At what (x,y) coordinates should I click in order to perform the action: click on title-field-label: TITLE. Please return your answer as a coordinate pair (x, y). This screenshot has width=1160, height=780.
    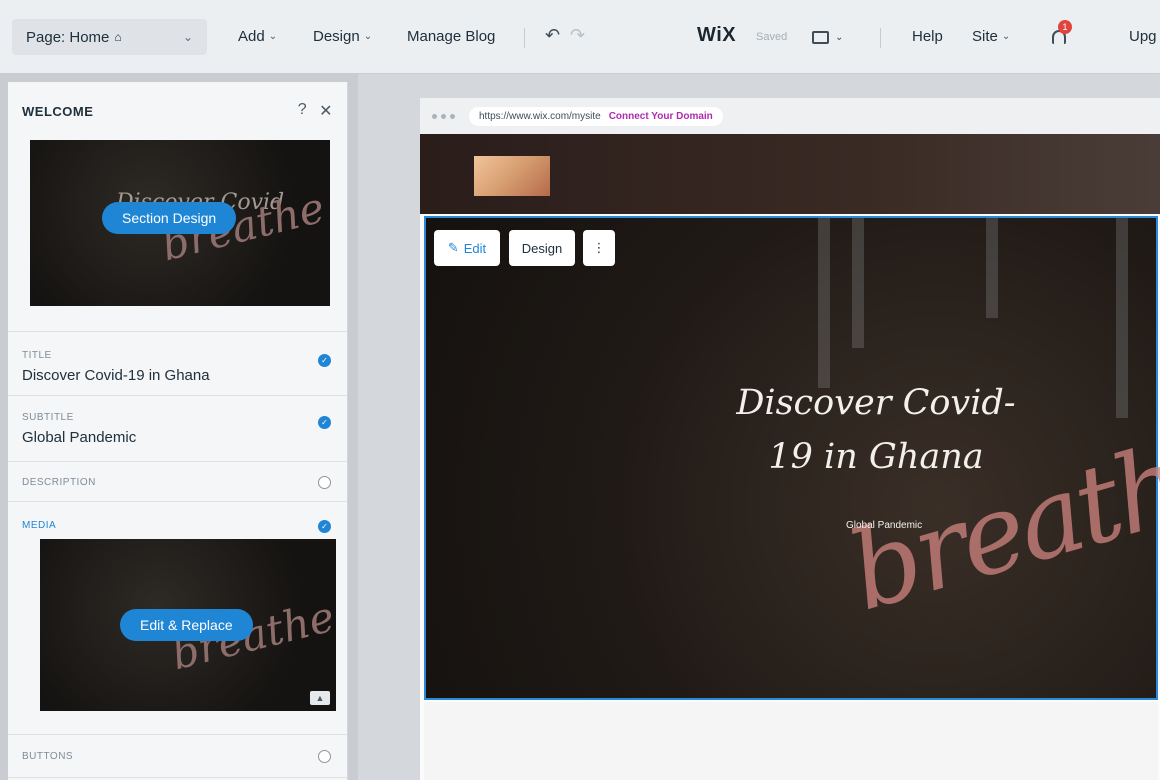
    Looking at the image, I should click on (37, 355).